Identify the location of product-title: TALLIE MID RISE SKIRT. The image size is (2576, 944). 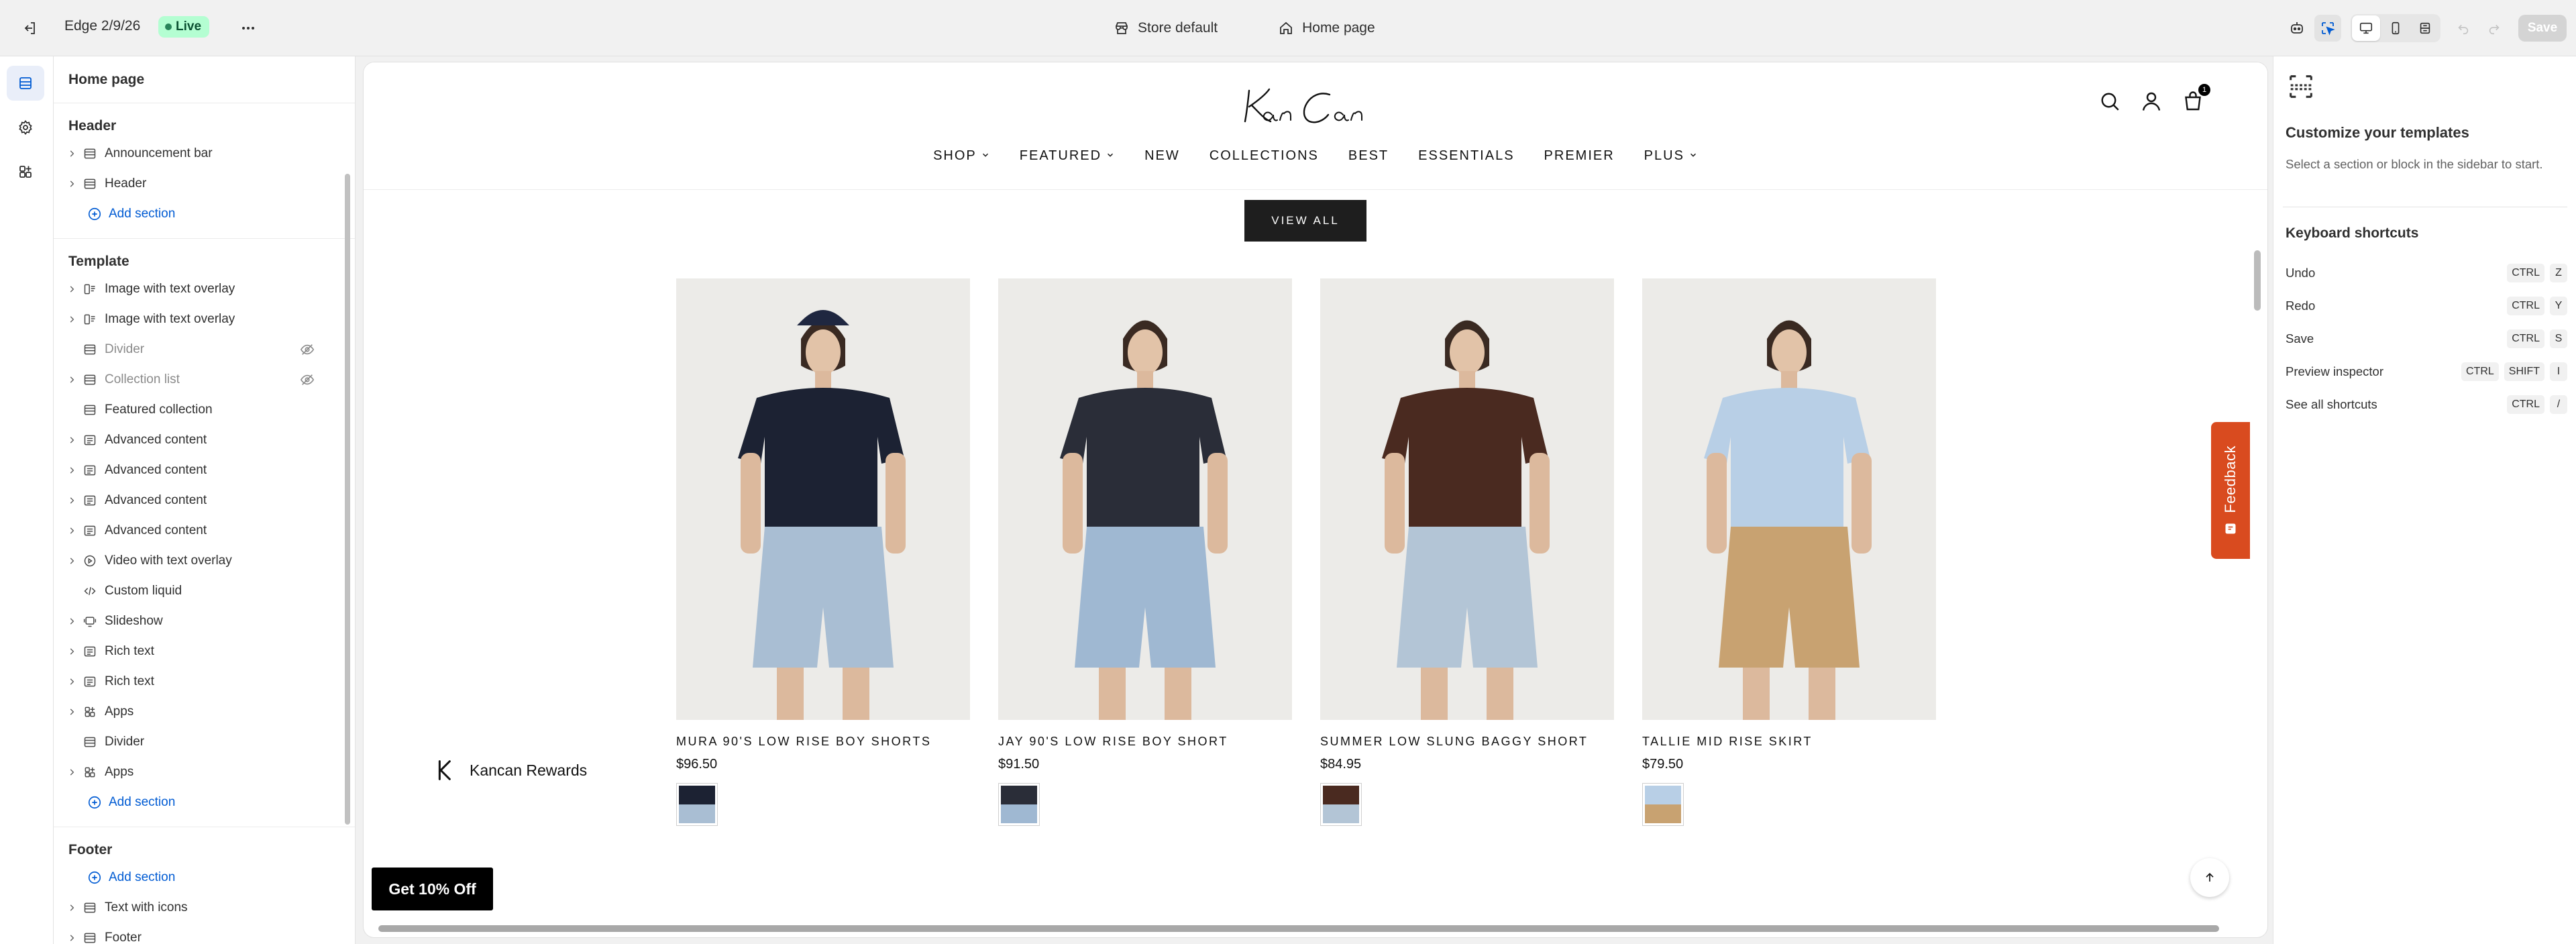
(1789, 742).